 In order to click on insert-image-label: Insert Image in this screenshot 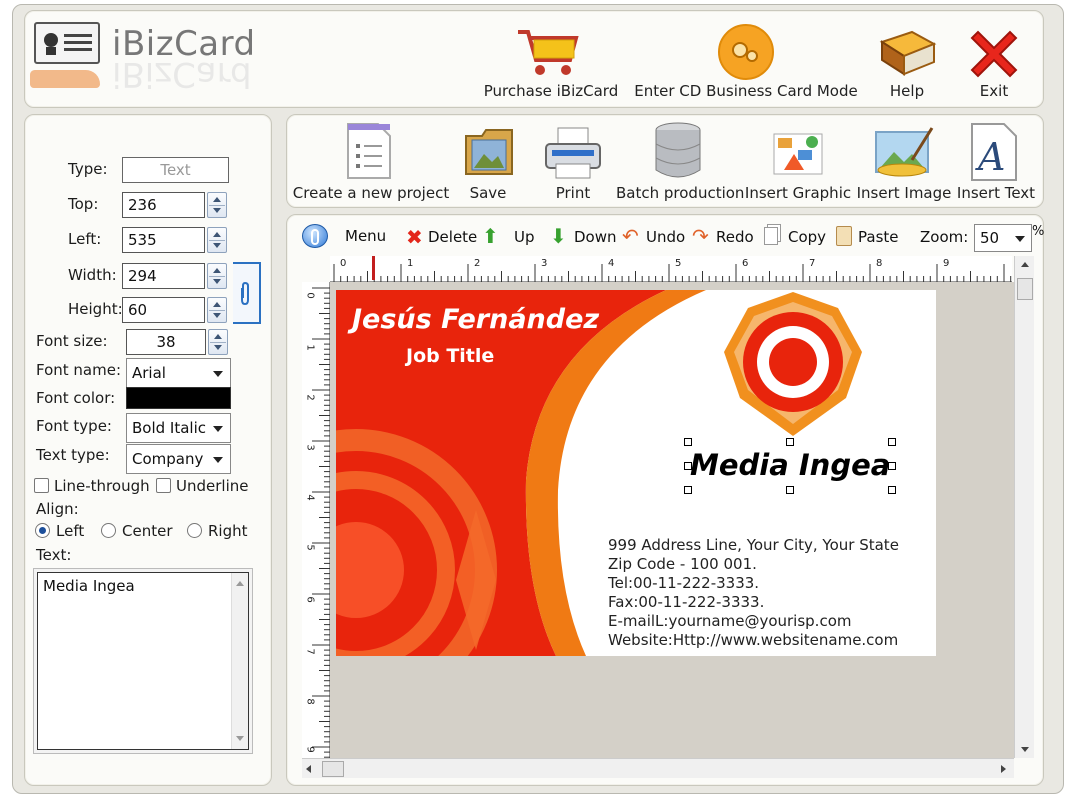, I will do `click(904, 193)`.